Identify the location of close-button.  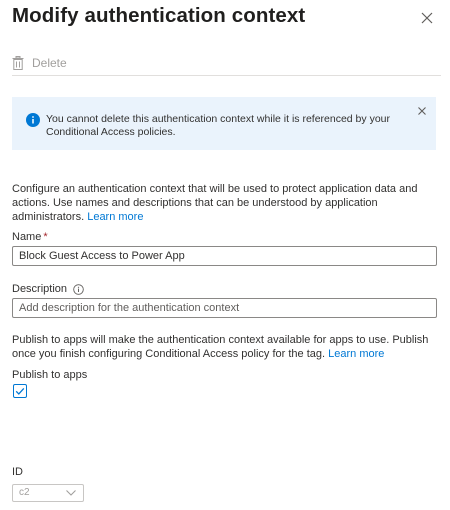
(427, 18).